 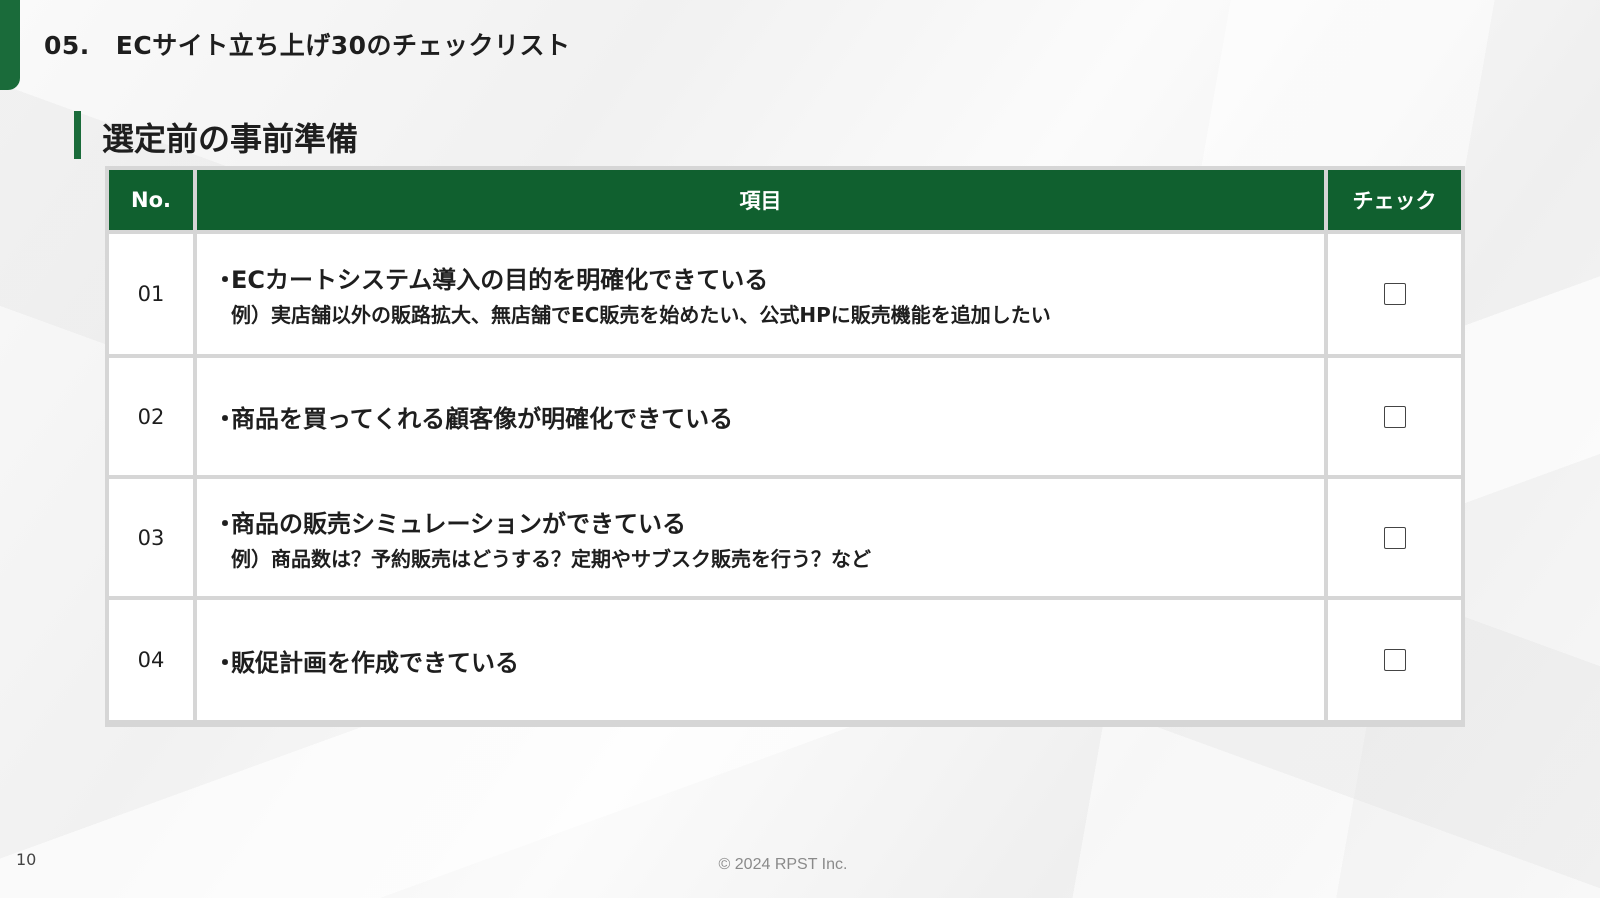 I want to click on row-number: 02, so click(x=151, y=416).